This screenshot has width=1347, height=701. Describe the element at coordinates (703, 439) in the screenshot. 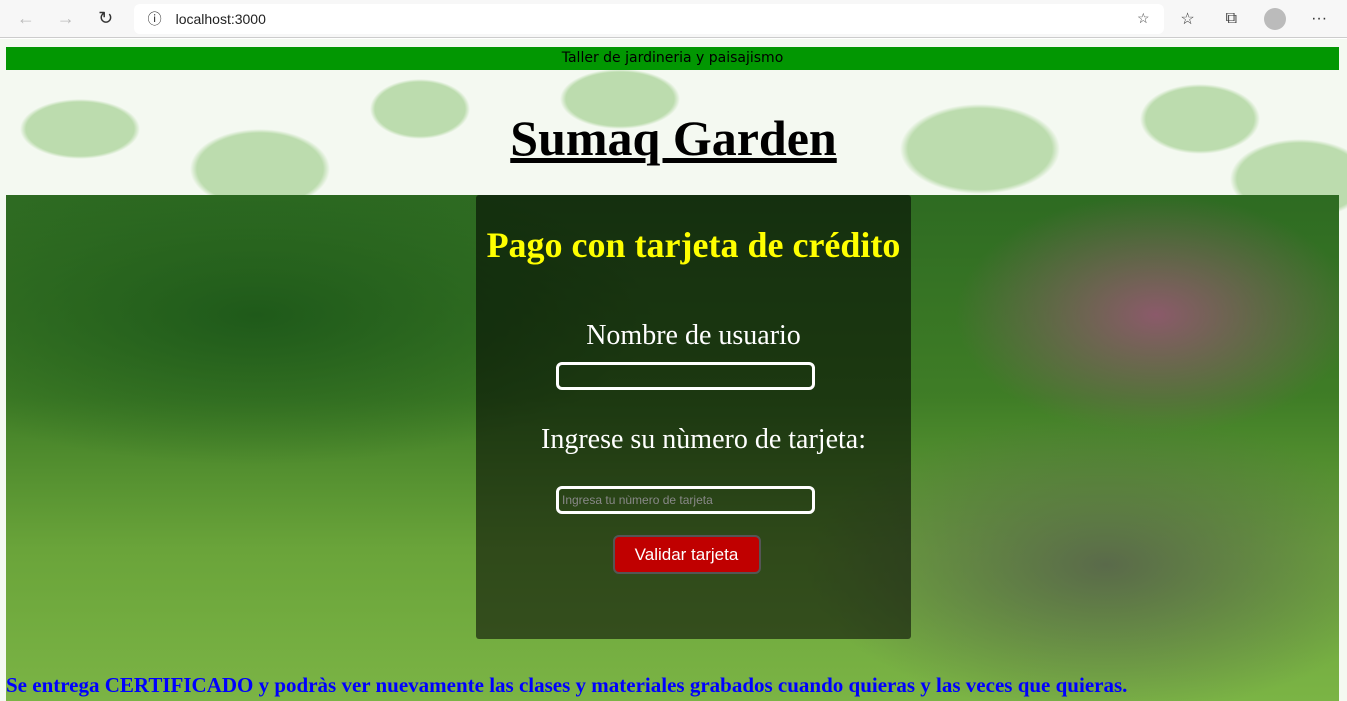

I see `card-number-label: Ingrese su nùmero de tarjeta:` at that location.